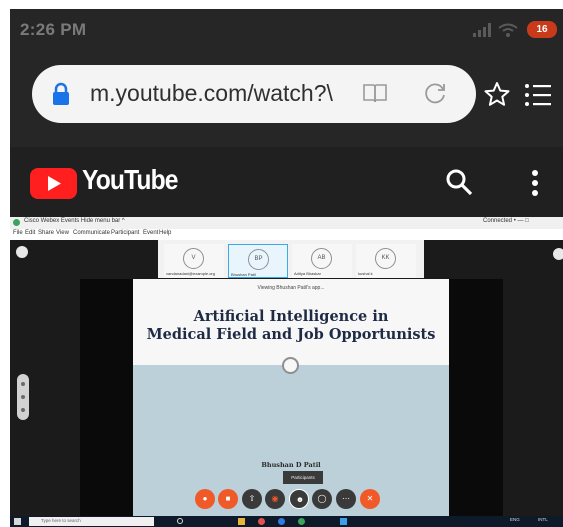 The image size is (563, 527). What do you see at coordinates (180, 521) in the screenshot?
I see `cortana-icon` at bounding box center [180, 521].